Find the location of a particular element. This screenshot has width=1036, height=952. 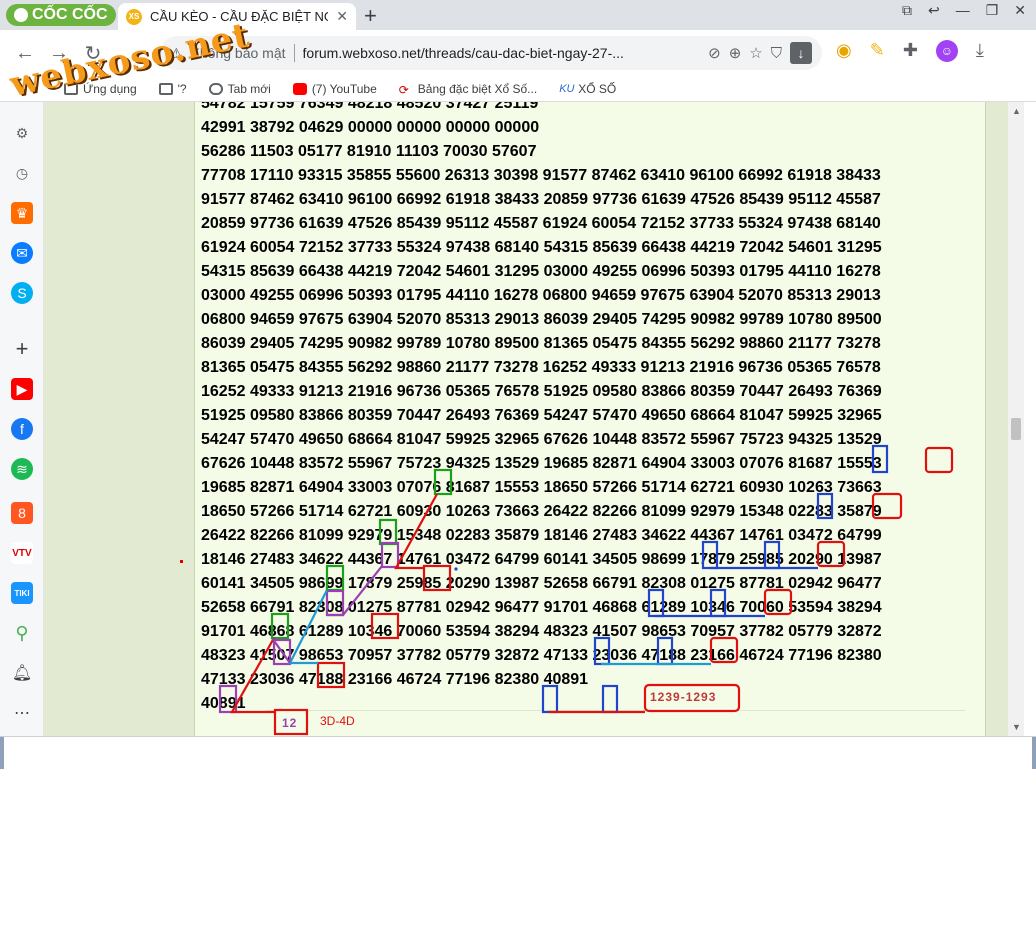

window-bottom-edge is located at coordinates (518, 752).